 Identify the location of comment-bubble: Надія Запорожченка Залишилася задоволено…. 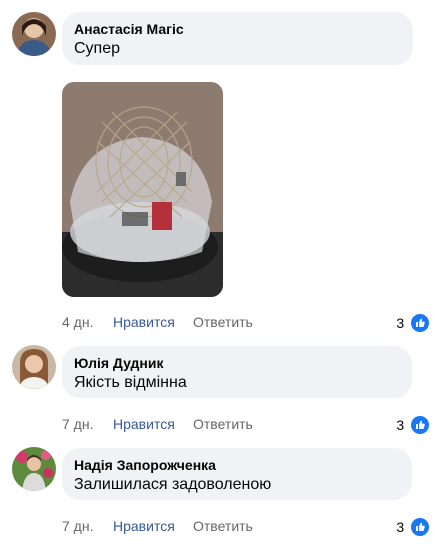
(237, 474).